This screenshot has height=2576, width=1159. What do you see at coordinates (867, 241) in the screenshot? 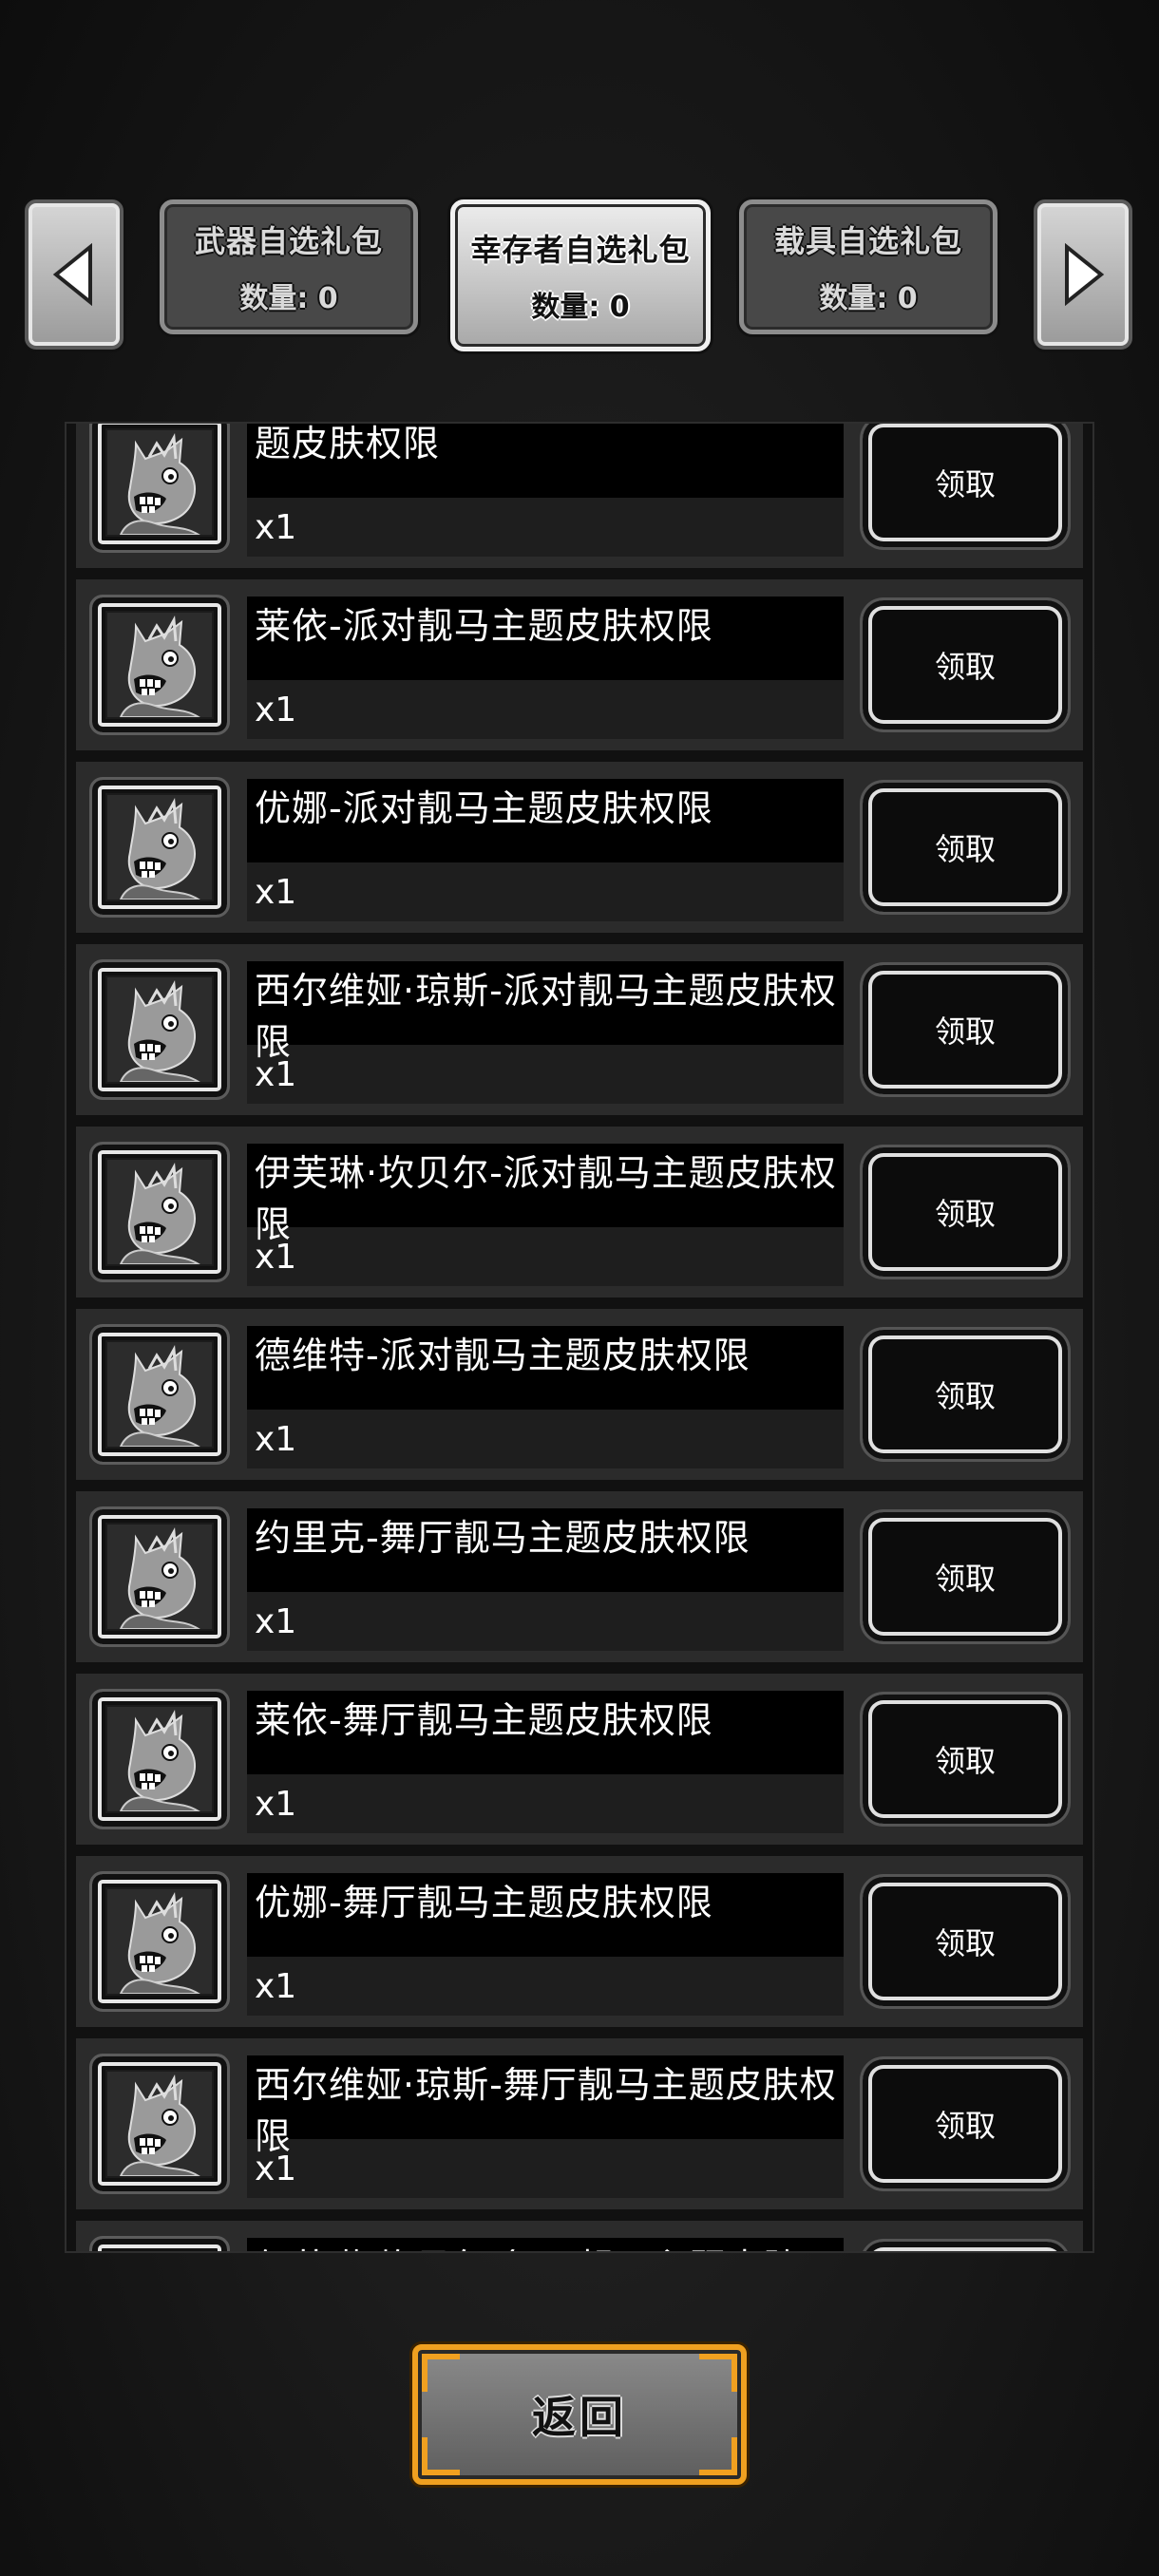
I see `tab-title: 载具自选礼包` at bounding box center [867, 241].